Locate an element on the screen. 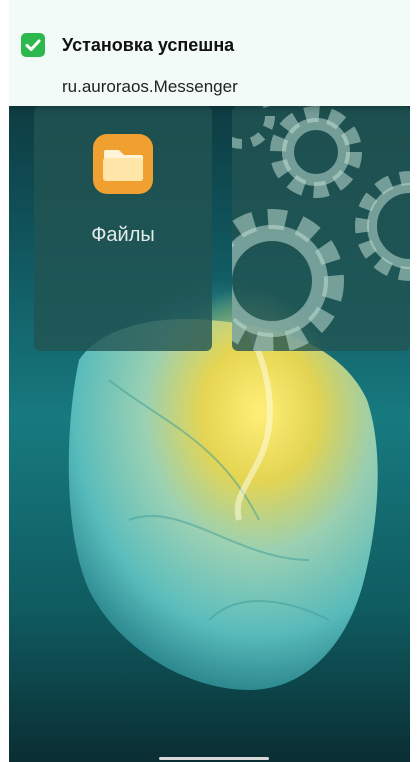 This screenshot has width=419, height=762. app-tile-label: Файлы is located at coordinates (123, 235).